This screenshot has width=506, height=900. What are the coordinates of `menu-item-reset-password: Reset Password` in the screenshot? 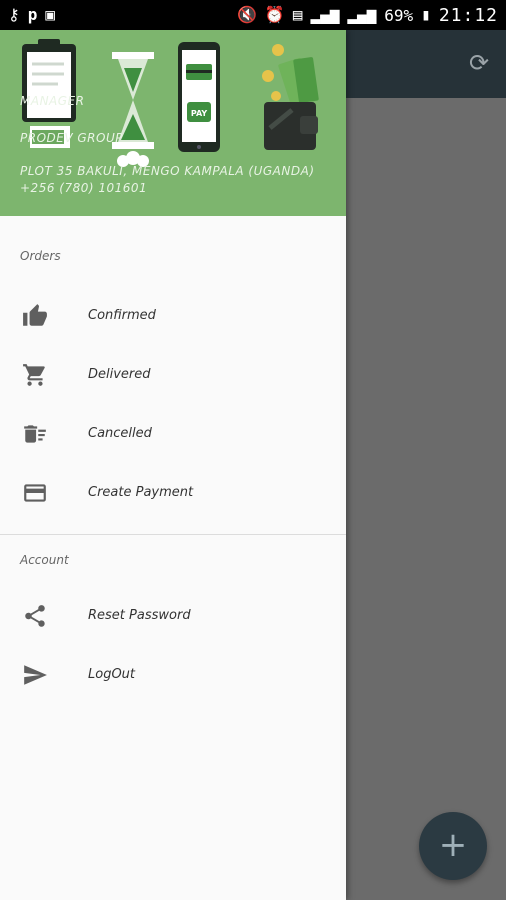 It's located at (173, 615).